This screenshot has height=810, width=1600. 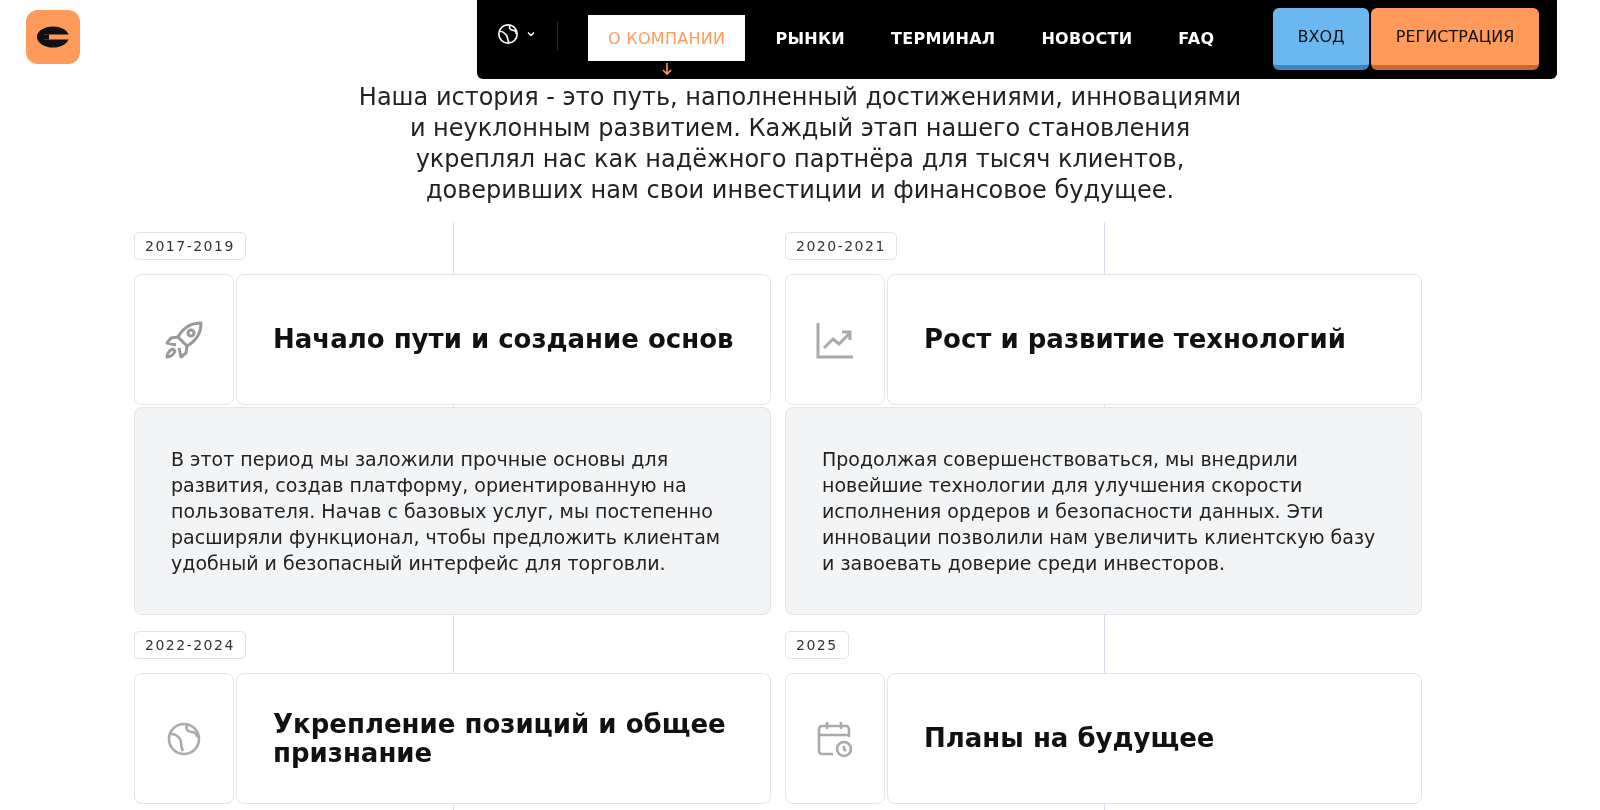 I want to click on period-title: Рост и развитие технологий, so click(x=1135, y=339).